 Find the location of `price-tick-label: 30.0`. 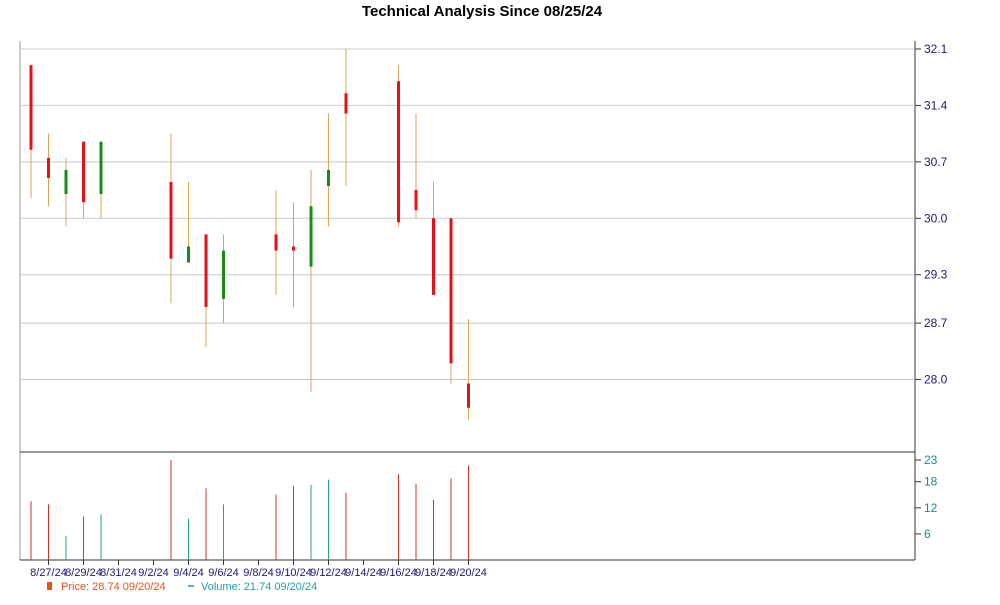

price-tick-label: 30.0 is located at coordinates (936, 218).